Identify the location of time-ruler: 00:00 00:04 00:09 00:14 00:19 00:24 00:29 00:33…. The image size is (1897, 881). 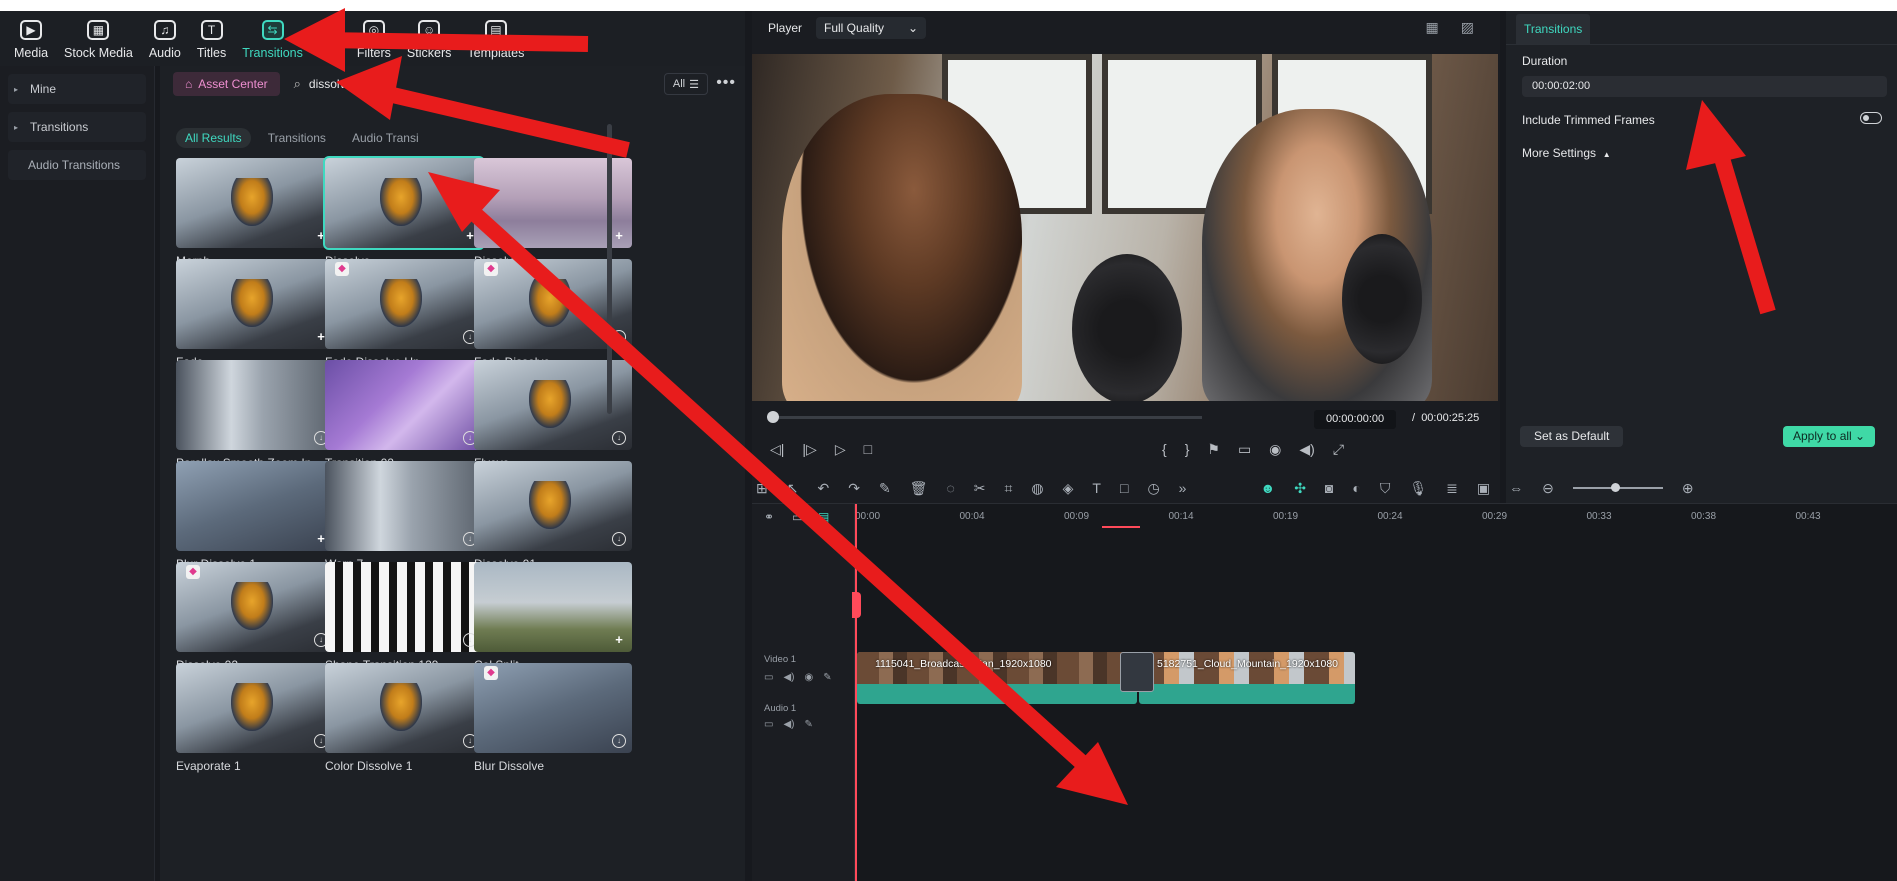
(1376, 516).